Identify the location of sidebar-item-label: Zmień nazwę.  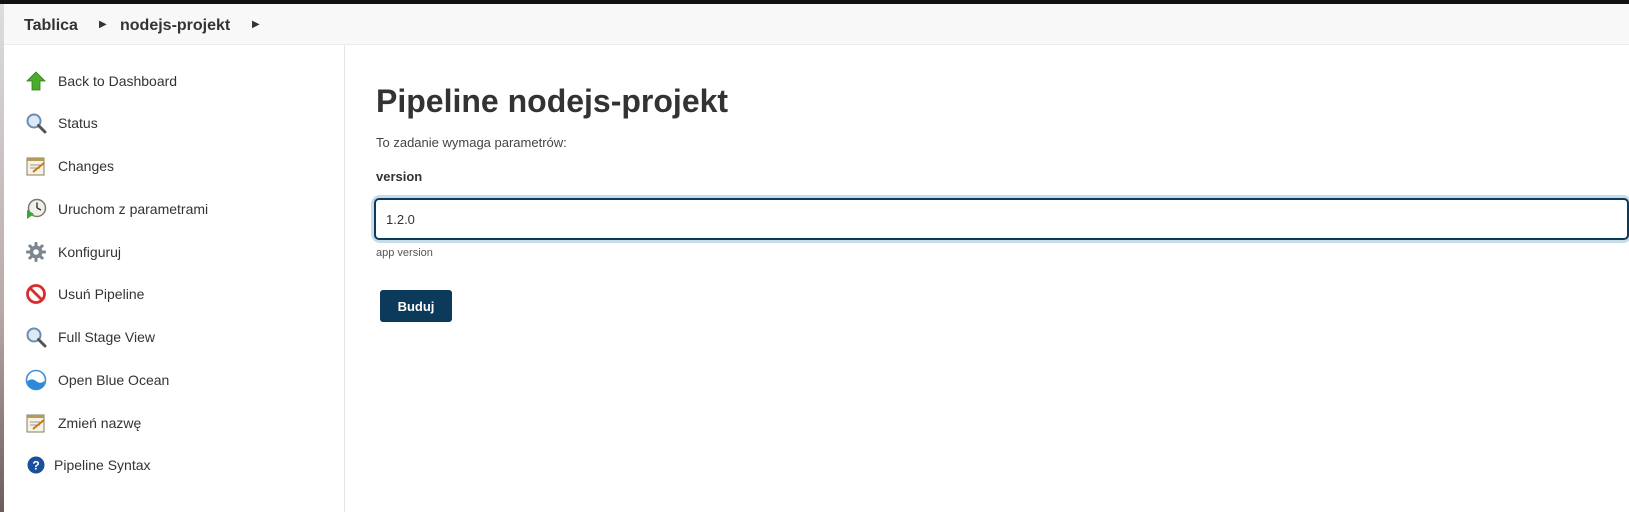
(100, 423).